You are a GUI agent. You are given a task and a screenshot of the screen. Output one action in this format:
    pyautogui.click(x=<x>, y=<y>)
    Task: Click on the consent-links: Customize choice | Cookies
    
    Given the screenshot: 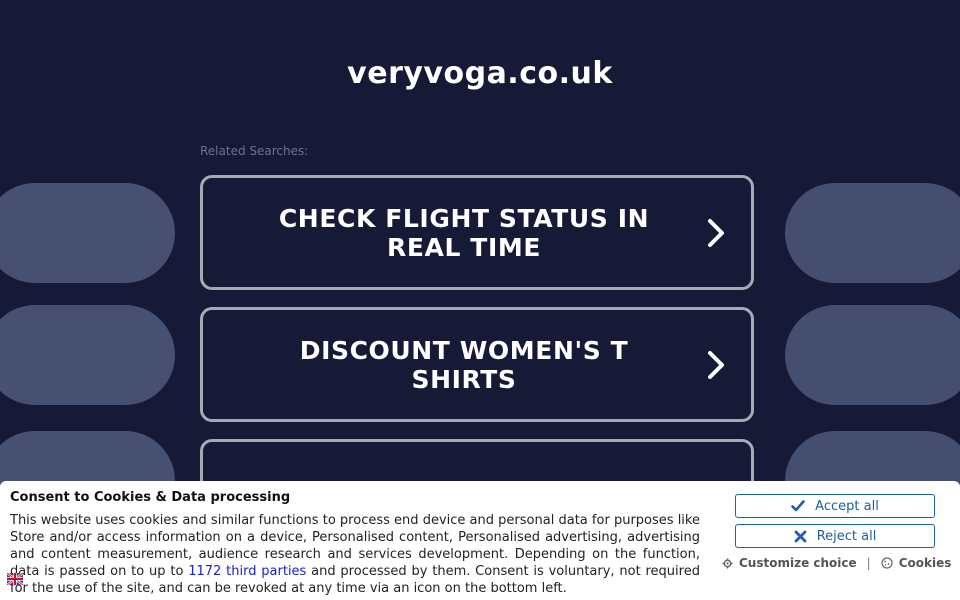 What is the action you would take?
    pyautogui.click(x=836, y=563)
    